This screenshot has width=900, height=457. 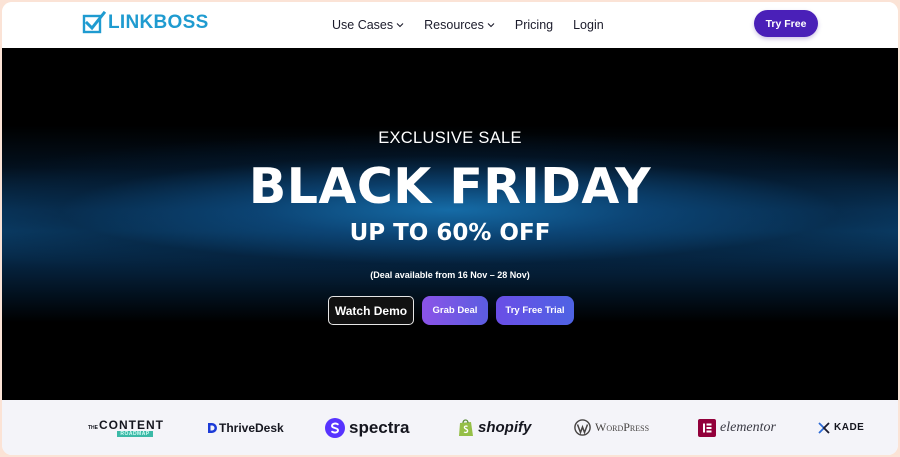 What do you see at coordinates (849, 427) in the screenshot?
I see `brand-kadence-text: KADE` at bounding box center [849, 427].